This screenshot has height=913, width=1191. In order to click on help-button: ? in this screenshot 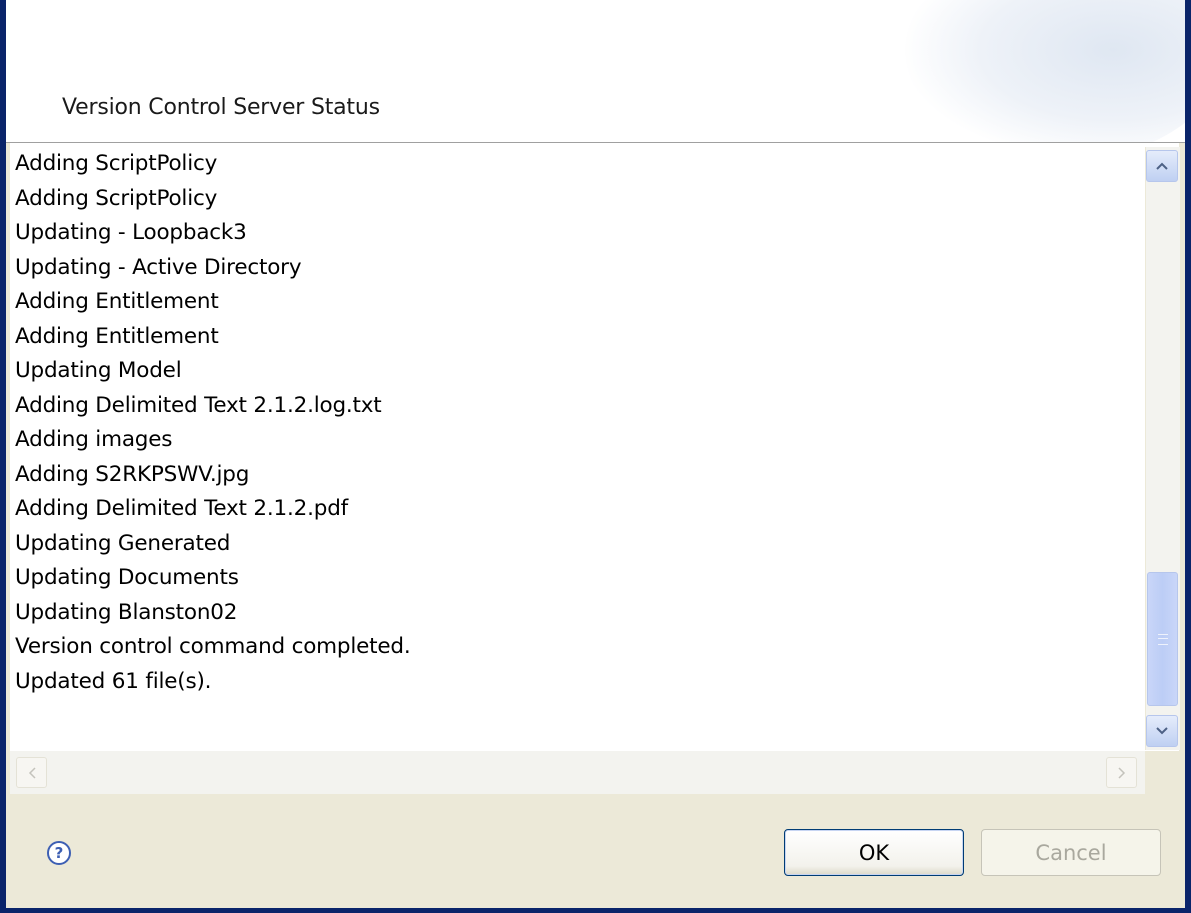, I will do `click(59, 853)`.